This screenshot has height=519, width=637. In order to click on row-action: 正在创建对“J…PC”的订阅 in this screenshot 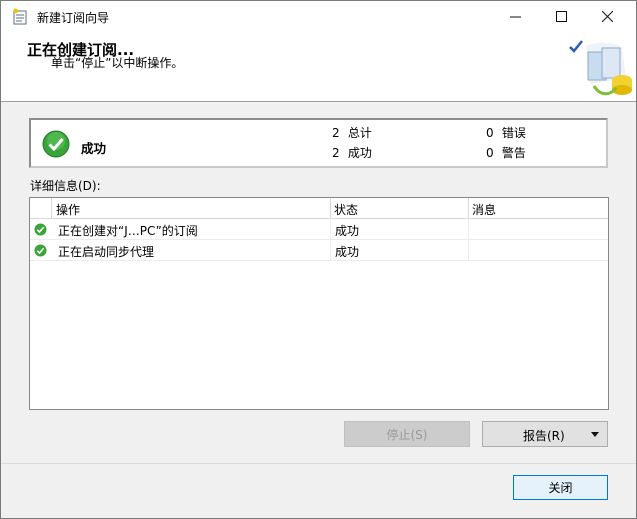, I will do `click(128, 231)`.